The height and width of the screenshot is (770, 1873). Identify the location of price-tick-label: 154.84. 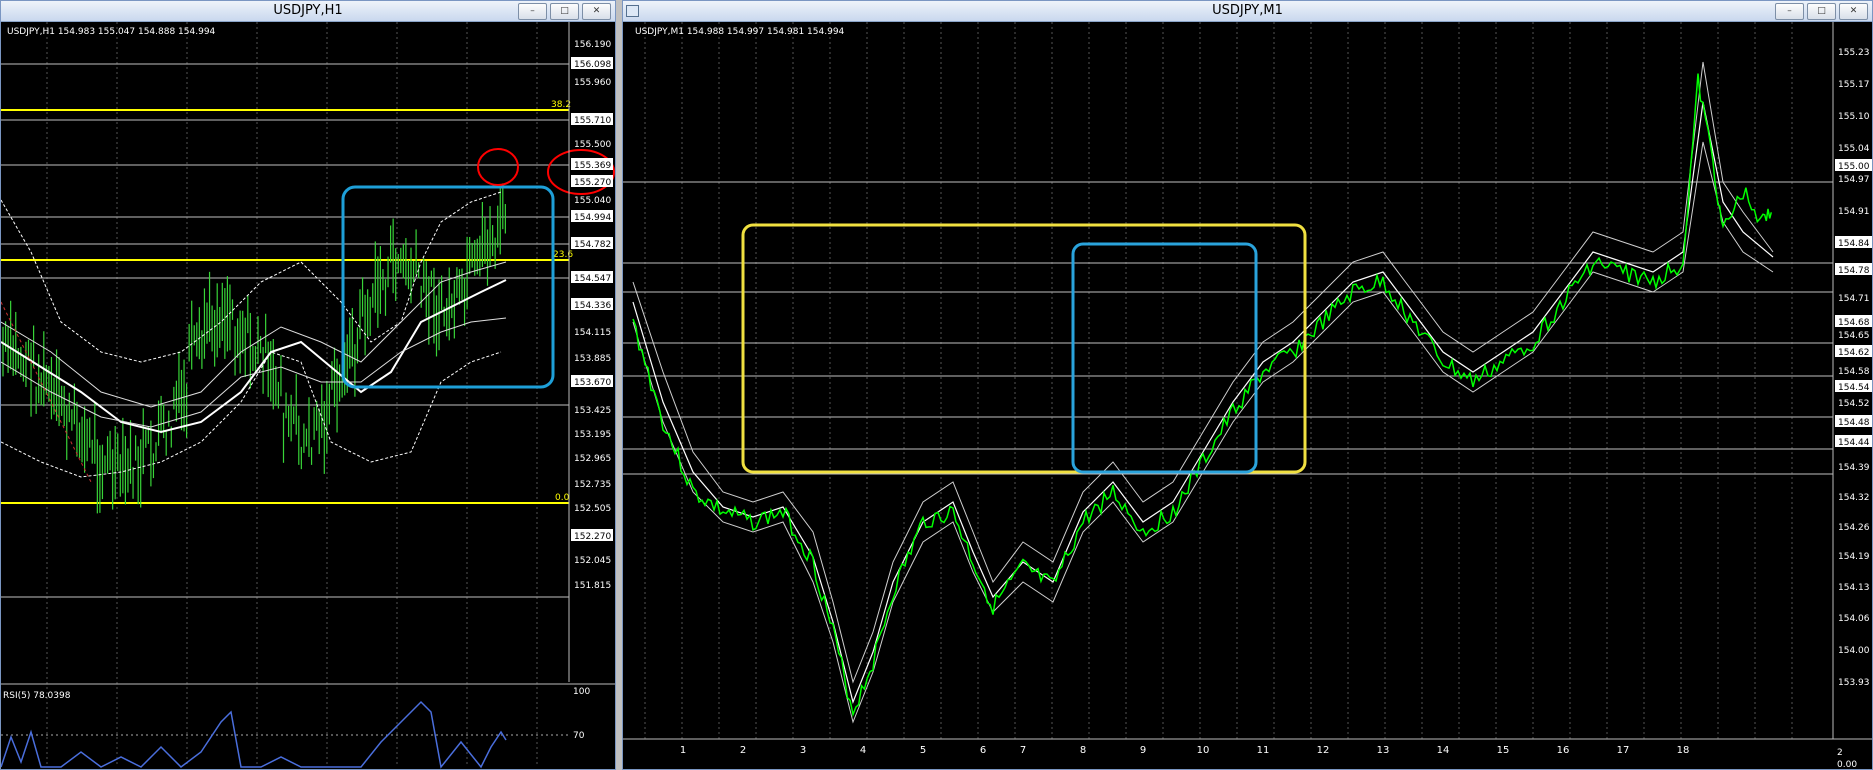
(1854, 244).